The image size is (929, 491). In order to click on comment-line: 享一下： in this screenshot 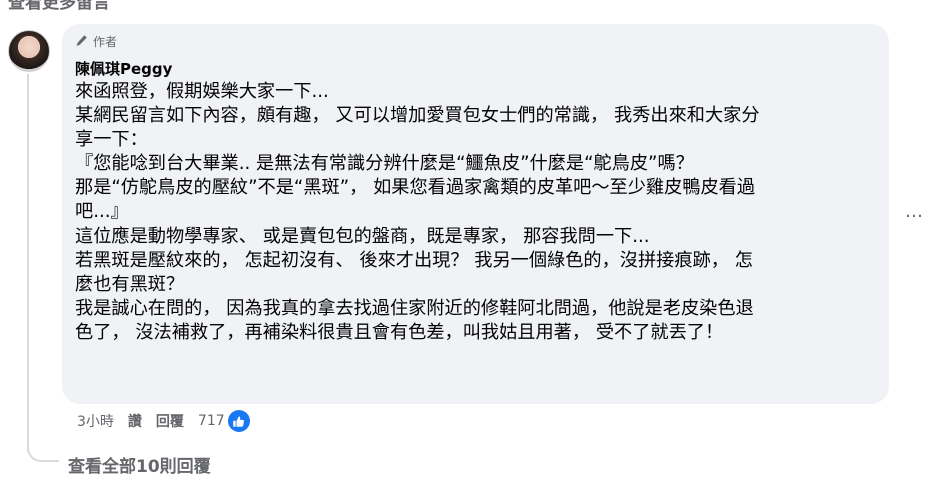, I will do `click(111, 140)`.